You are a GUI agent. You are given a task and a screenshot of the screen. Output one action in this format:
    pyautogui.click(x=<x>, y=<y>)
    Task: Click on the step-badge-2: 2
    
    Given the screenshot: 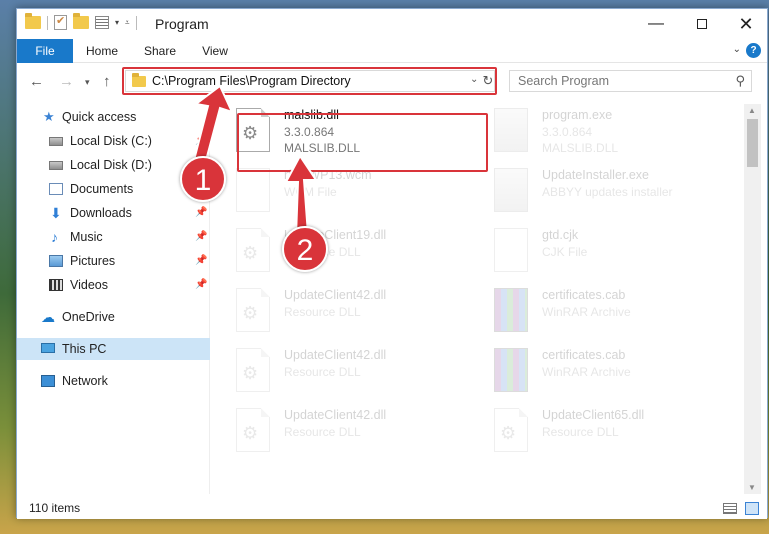 What is the action you would take?
    pyautogui.click(x=305, y=249)
    